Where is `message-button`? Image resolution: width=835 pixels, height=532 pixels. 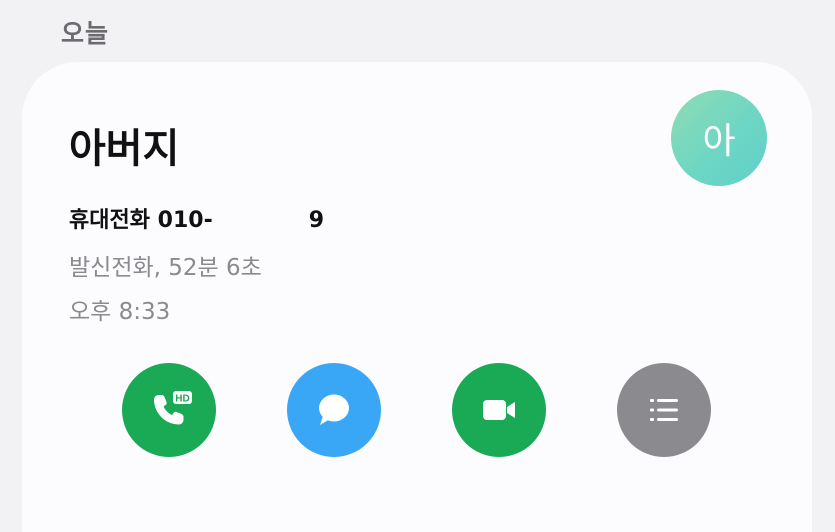
message-button is located at coordinates (334, 410).